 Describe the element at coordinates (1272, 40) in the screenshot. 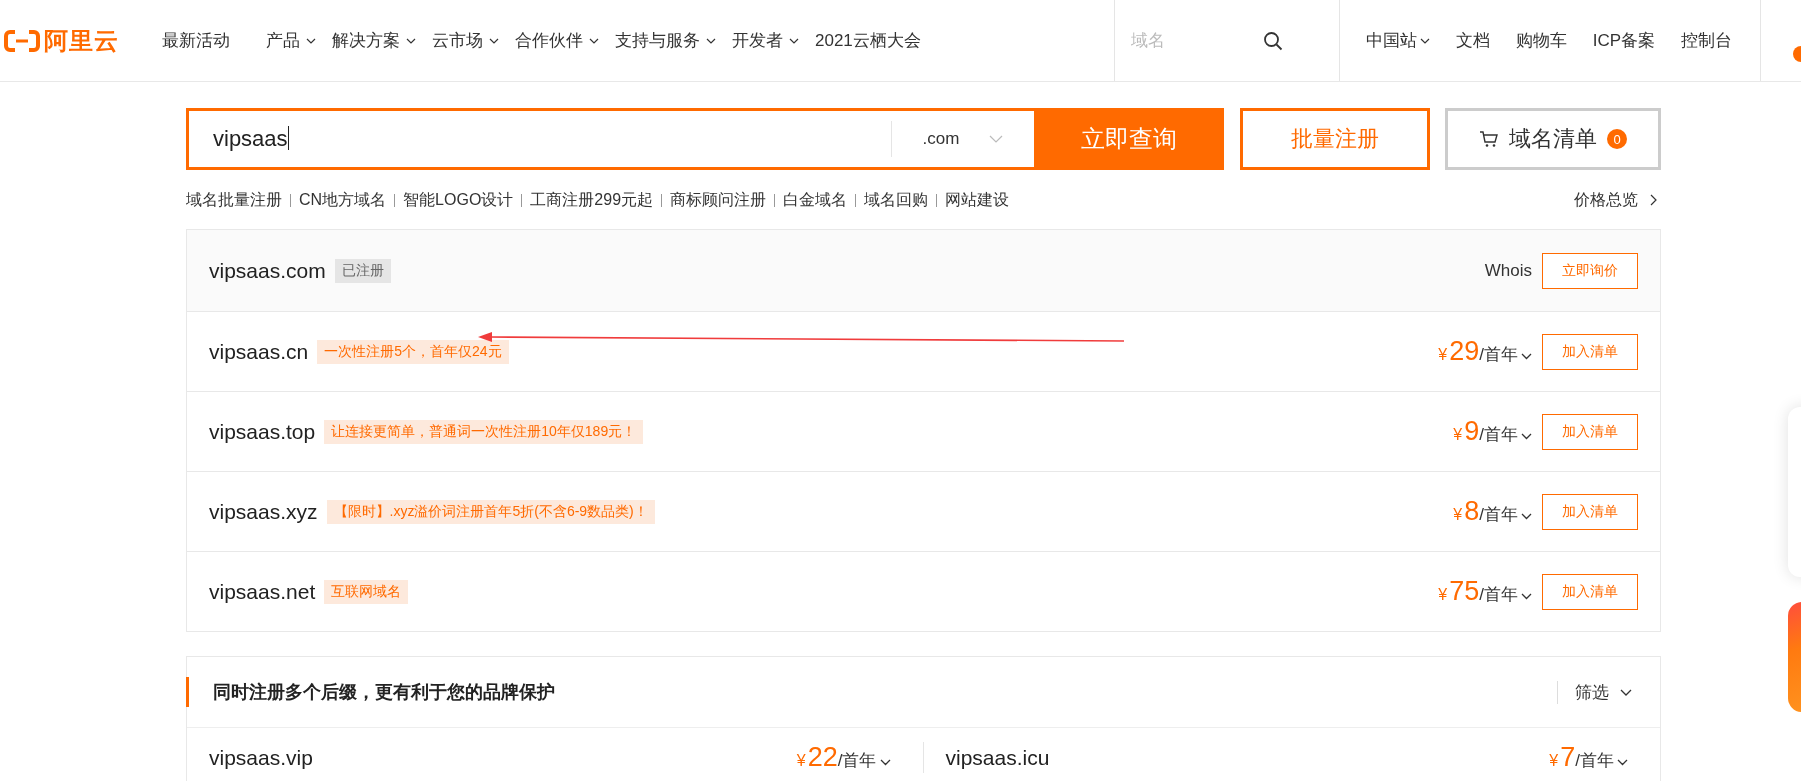

I see `search-icon` at that location.